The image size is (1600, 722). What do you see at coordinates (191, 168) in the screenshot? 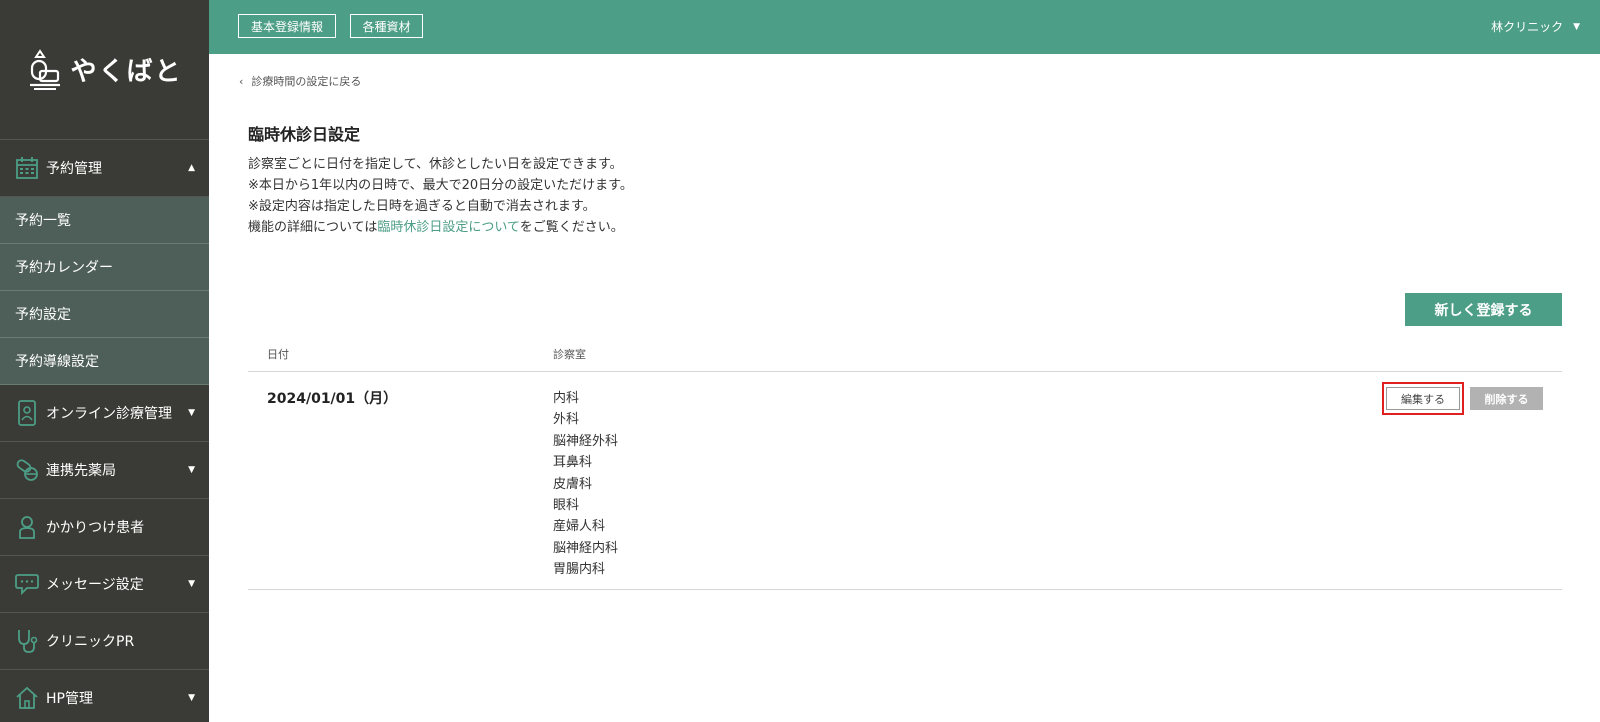
I see `caret-up-icon: ▲` at bounding box center [191, 168].